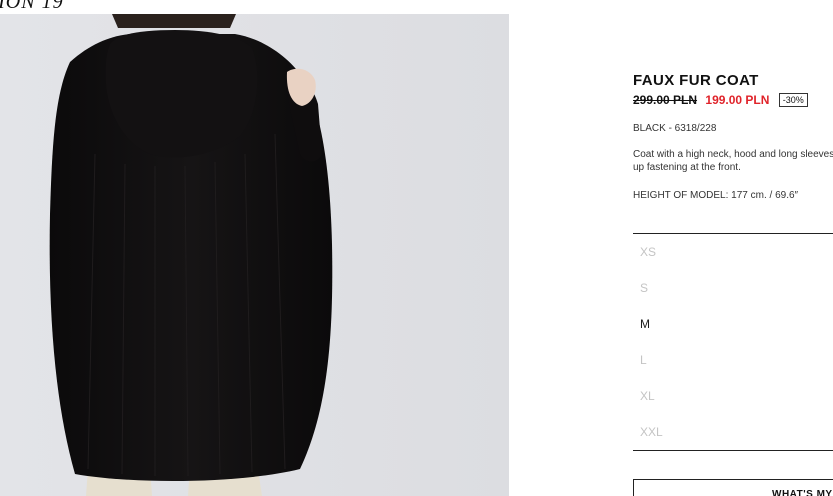 Image resolution: width=833 pixels, height=496 pixels. What do you see at coordinates (32, 6) in the screenshot?
I see `collection-title: TION 19` at bounding box center [32, 6].